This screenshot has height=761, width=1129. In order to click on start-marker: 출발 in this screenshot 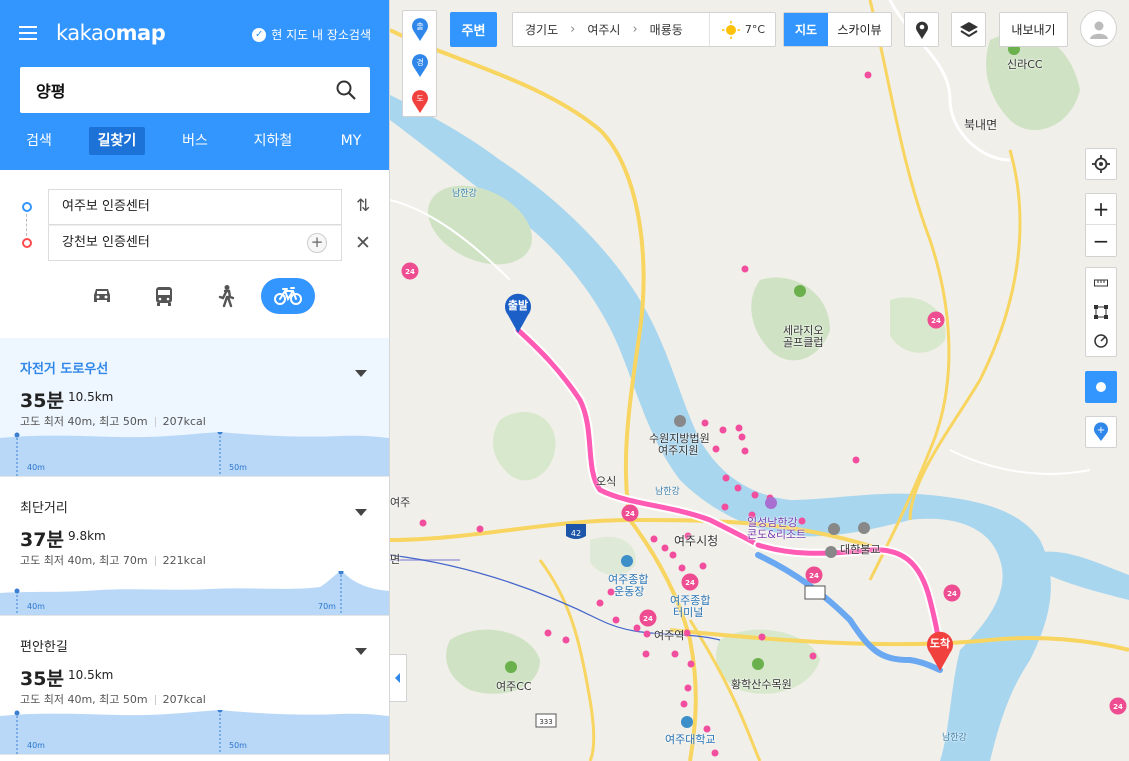, I will do `click(518, 313)`.